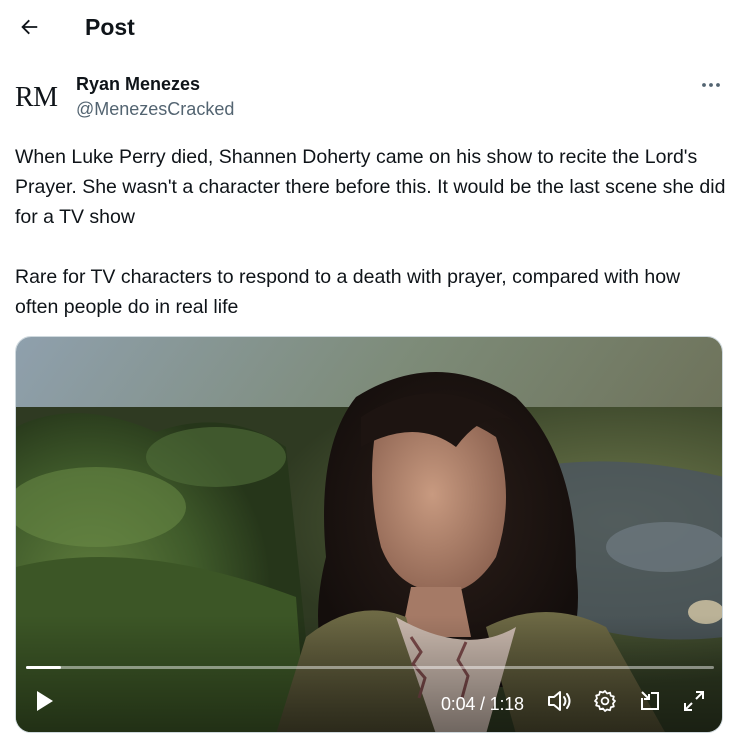 The height and width of the screenshot is (754, 738). Describe the element at coordinates (369, 702) in the screenshot. I see `video-controls` at that location.